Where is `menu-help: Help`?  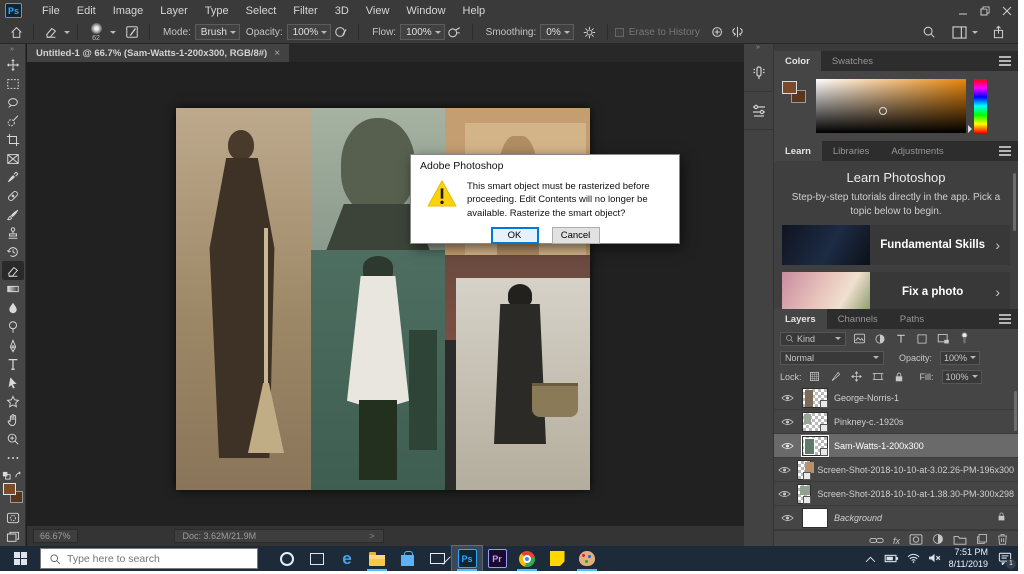
menu-help: Help is located at coordinates (474, 11).